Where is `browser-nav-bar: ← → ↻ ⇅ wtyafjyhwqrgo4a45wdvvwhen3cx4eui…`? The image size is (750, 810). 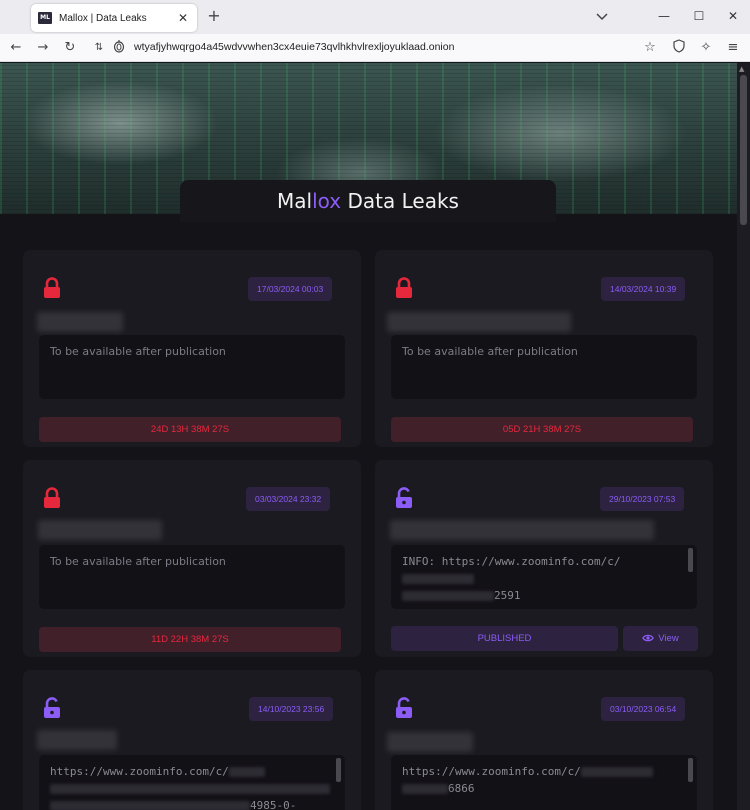
browser-nav-bar: ← → ↻ ⇅ wtyafjyhwqrgo4a45wdvvwhen3cx4eui… is located at coordinates (375, 48).